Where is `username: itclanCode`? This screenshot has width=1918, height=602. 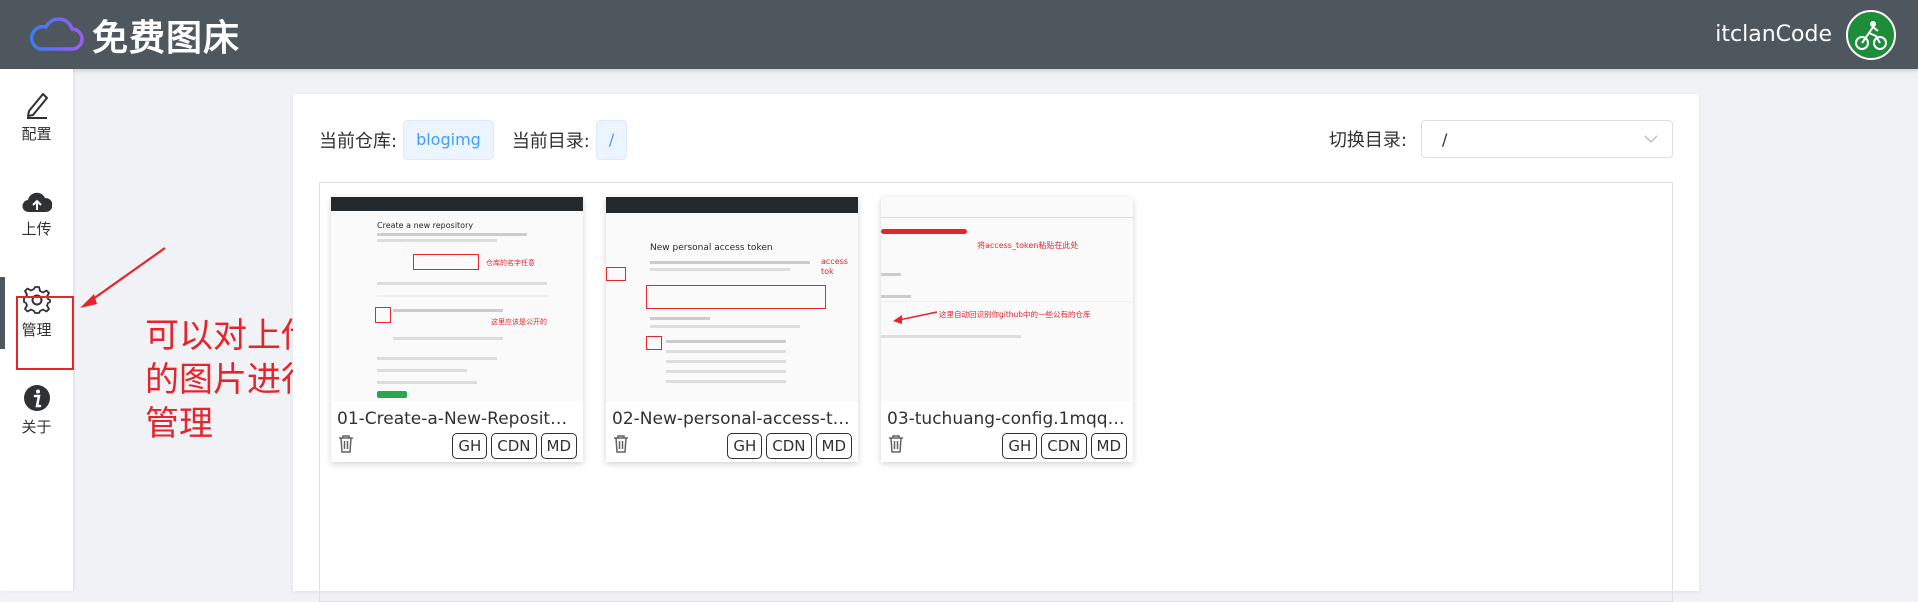
username: itclanCode is located at coordinates (1773, 34).